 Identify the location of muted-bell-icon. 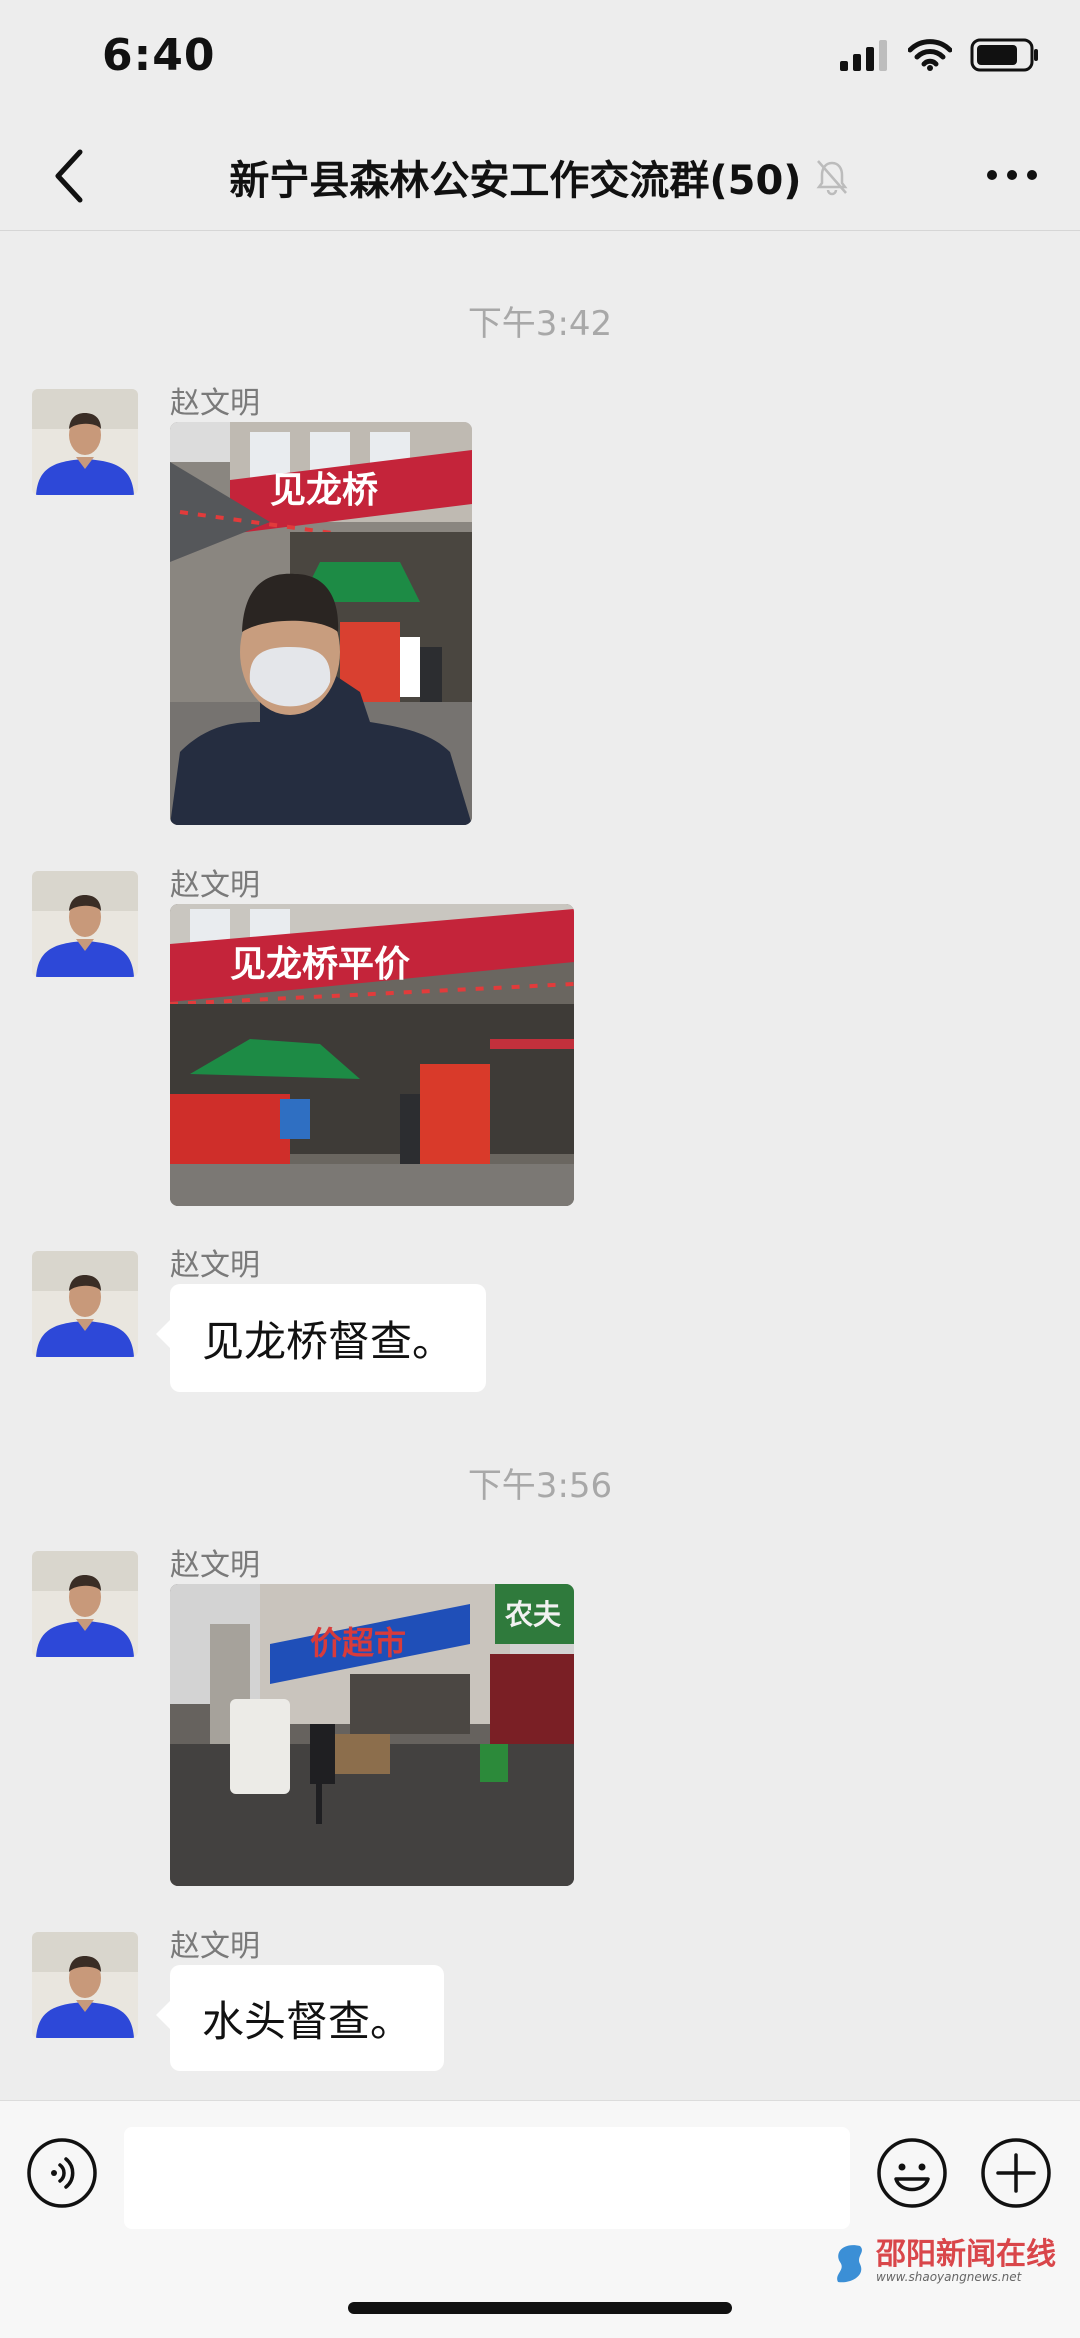
(832, 178).